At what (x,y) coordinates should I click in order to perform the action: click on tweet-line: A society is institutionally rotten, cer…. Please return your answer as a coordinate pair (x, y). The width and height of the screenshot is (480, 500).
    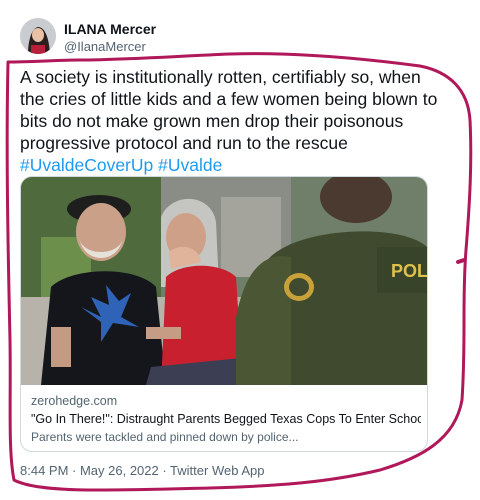
    Looking at the image, I should click on (220, 77).